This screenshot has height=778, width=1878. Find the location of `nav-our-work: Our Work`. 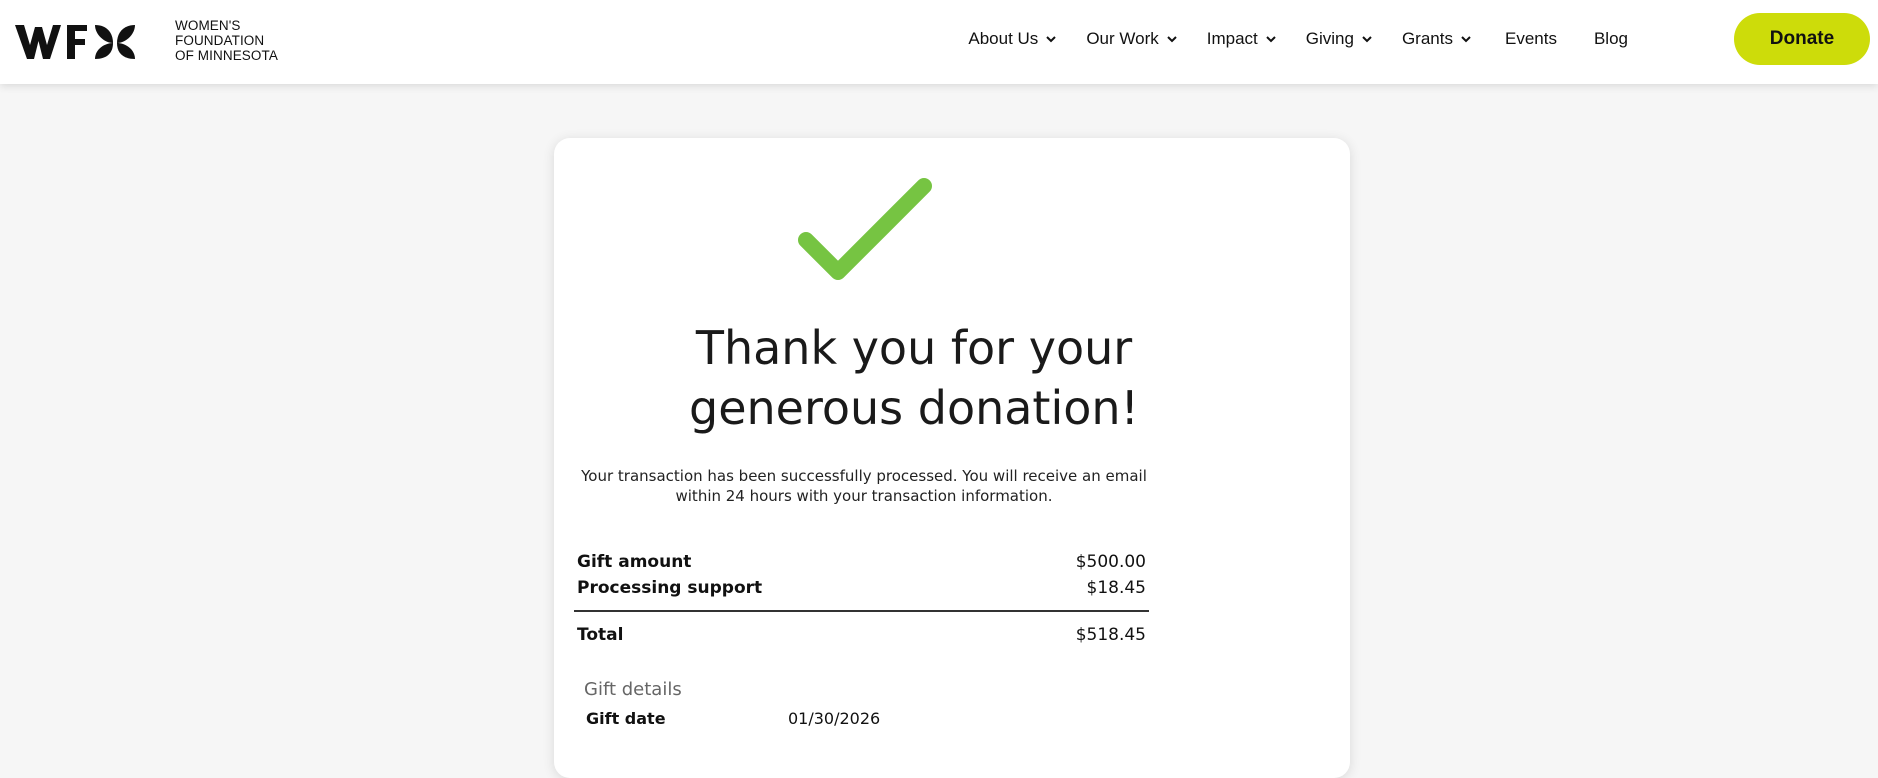

nav-our-work: Our Work is located at coordinates (1131, 39).